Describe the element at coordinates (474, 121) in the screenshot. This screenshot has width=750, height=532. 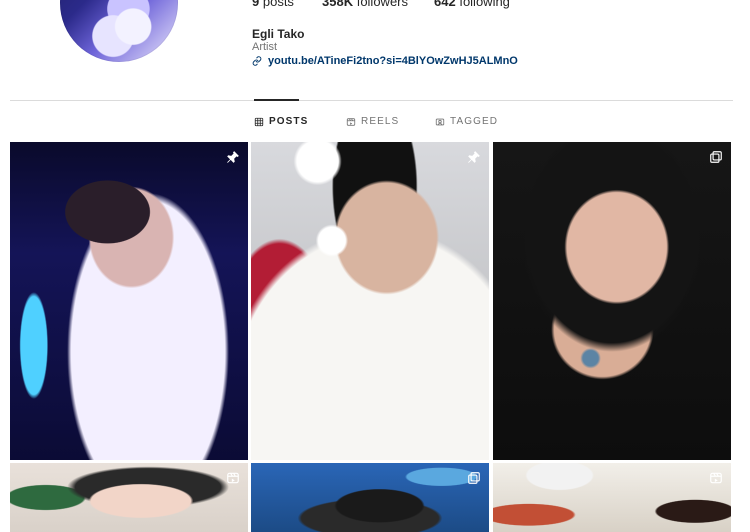
I see `tab-tagged-label: TAGGED` at that location.